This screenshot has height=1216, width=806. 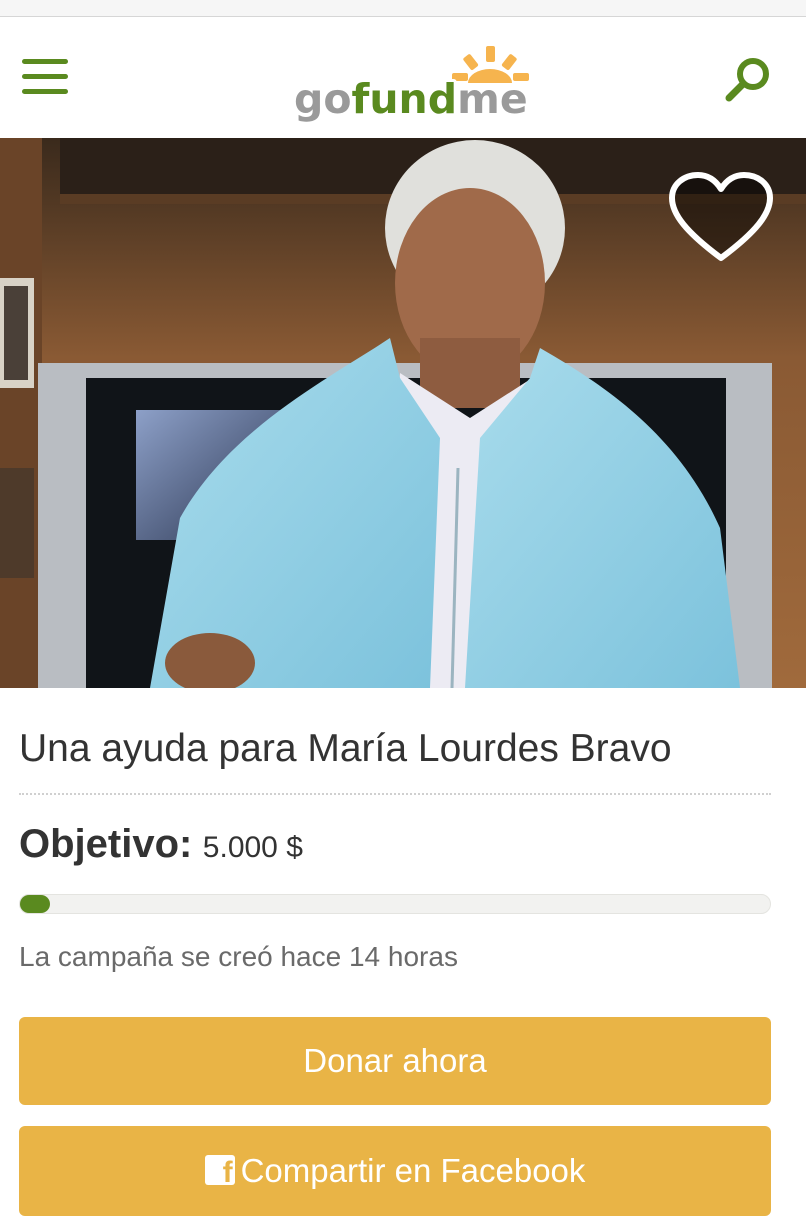 I want to click on divider, so click(x=395, y=794).